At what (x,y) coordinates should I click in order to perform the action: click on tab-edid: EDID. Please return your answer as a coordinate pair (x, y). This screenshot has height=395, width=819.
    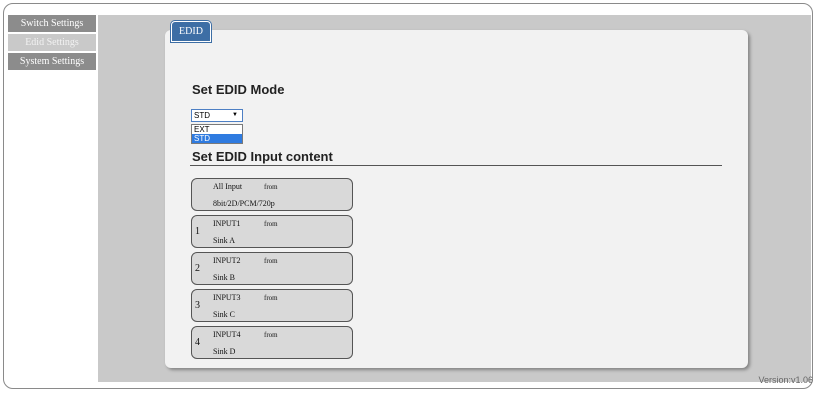
    Looking at the image, I should click on (191, 31).